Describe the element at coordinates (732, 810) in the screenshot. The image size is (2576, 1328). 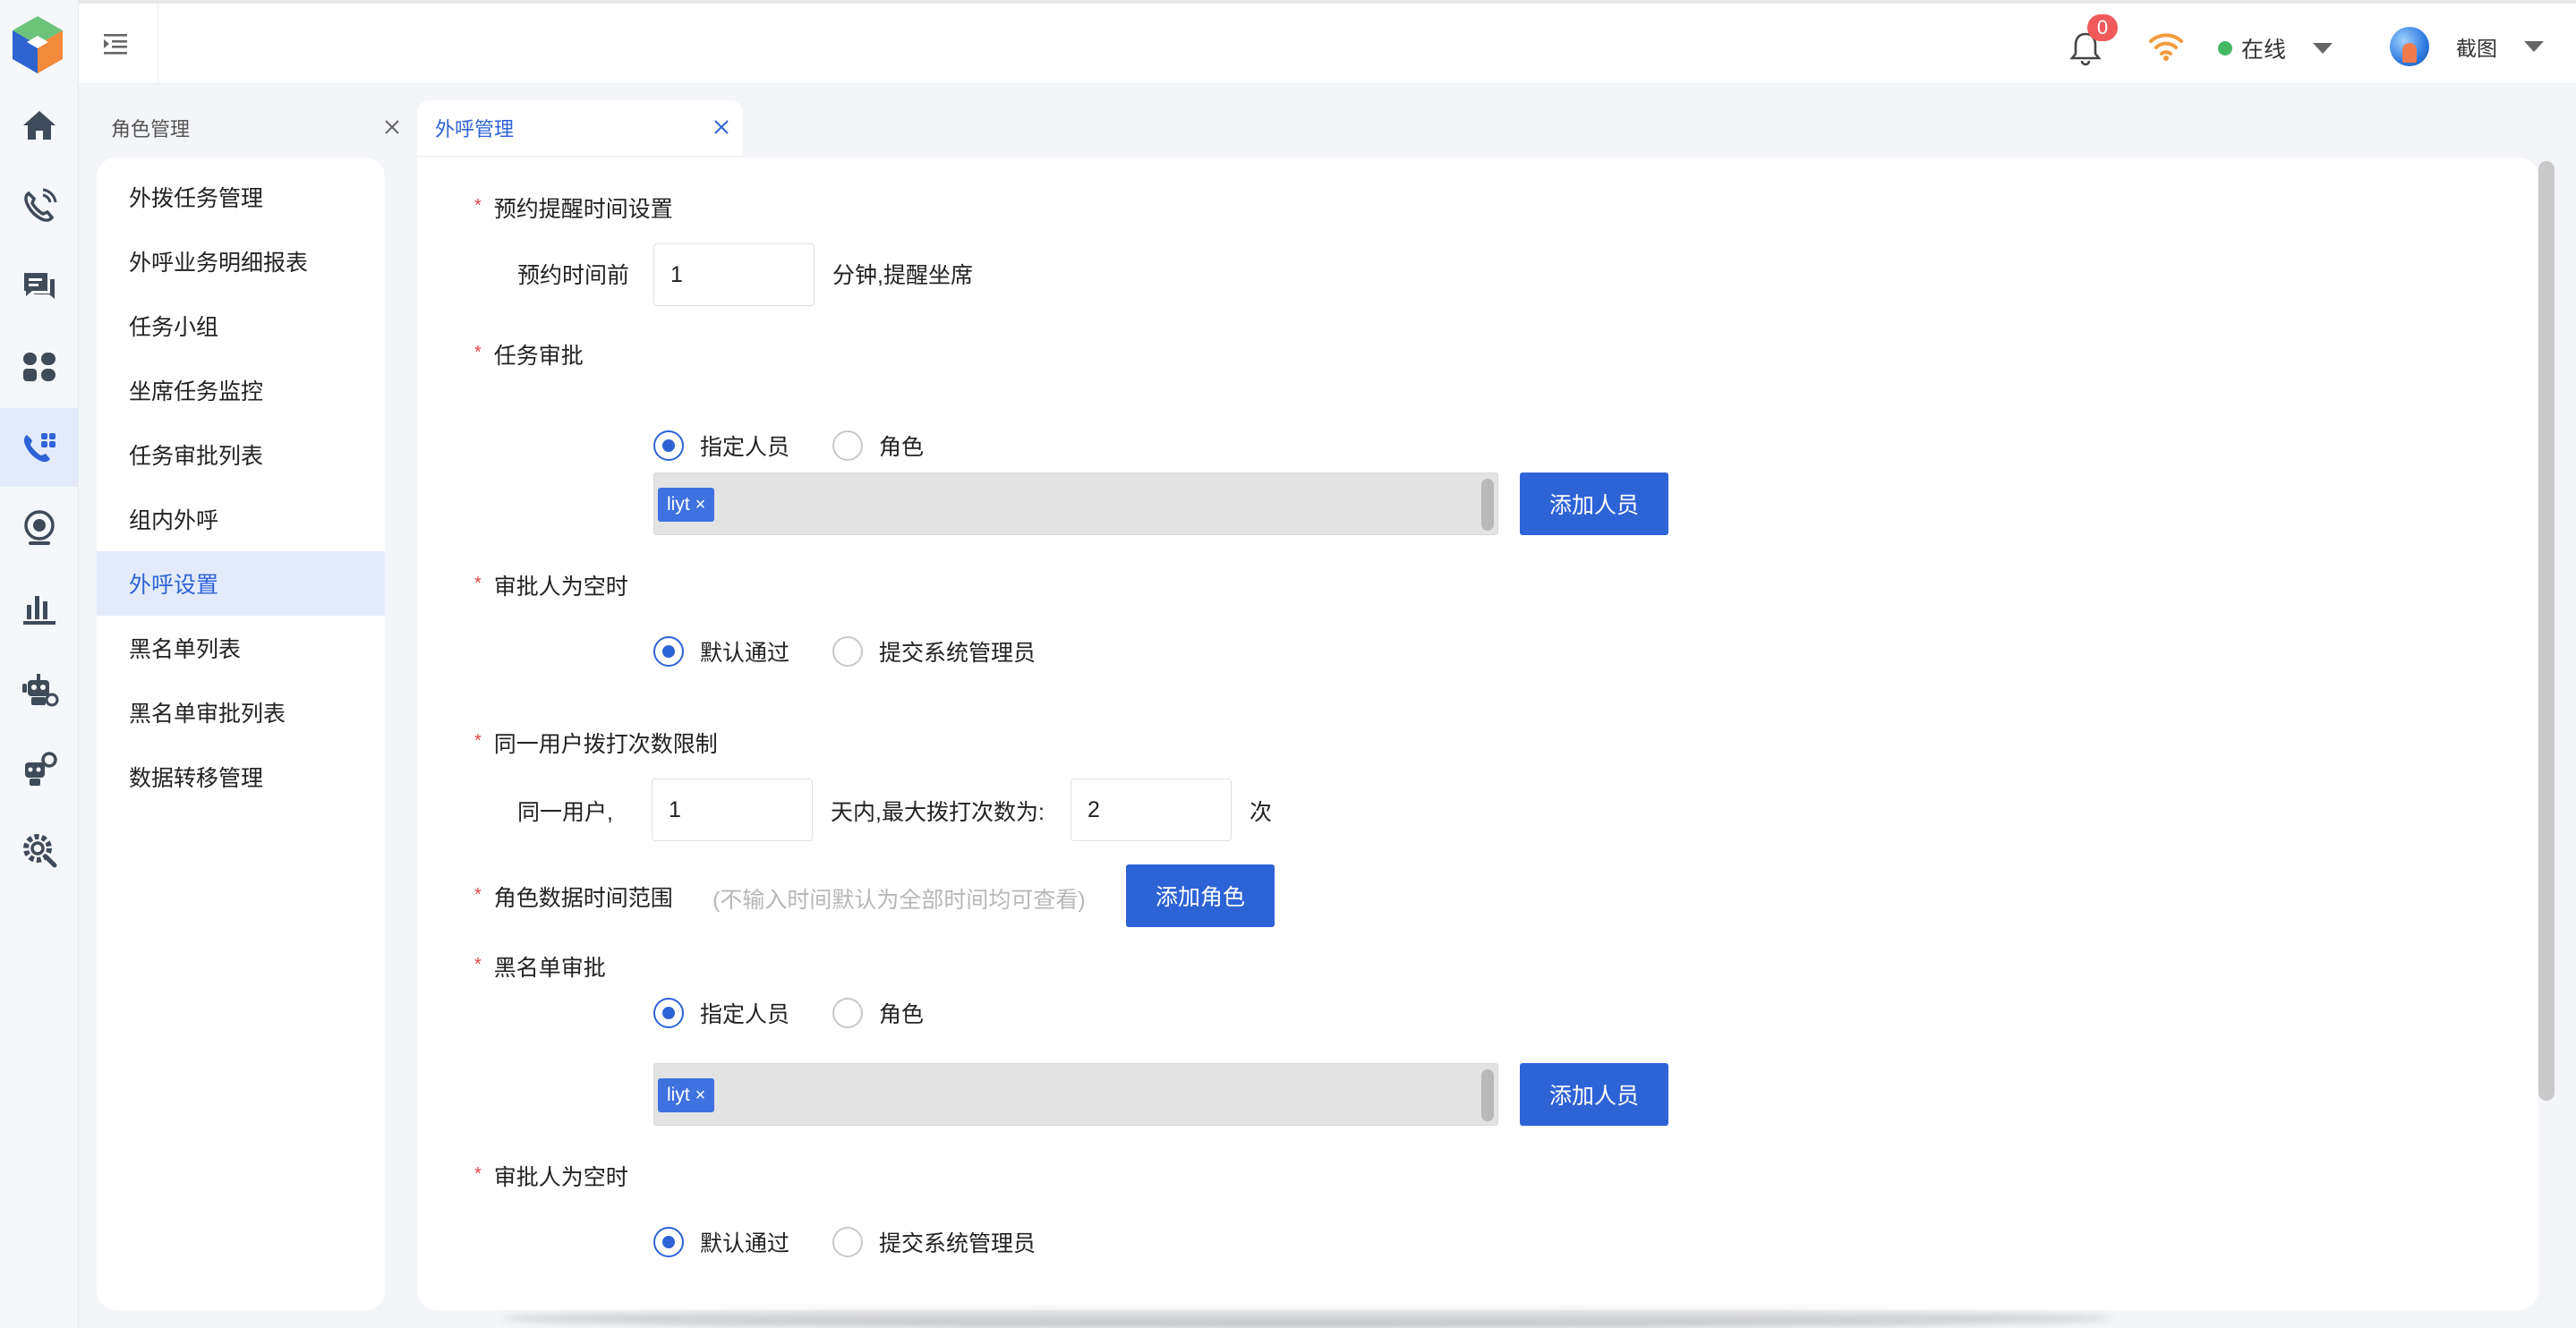
I see `dial-days-input: 1` at that location.